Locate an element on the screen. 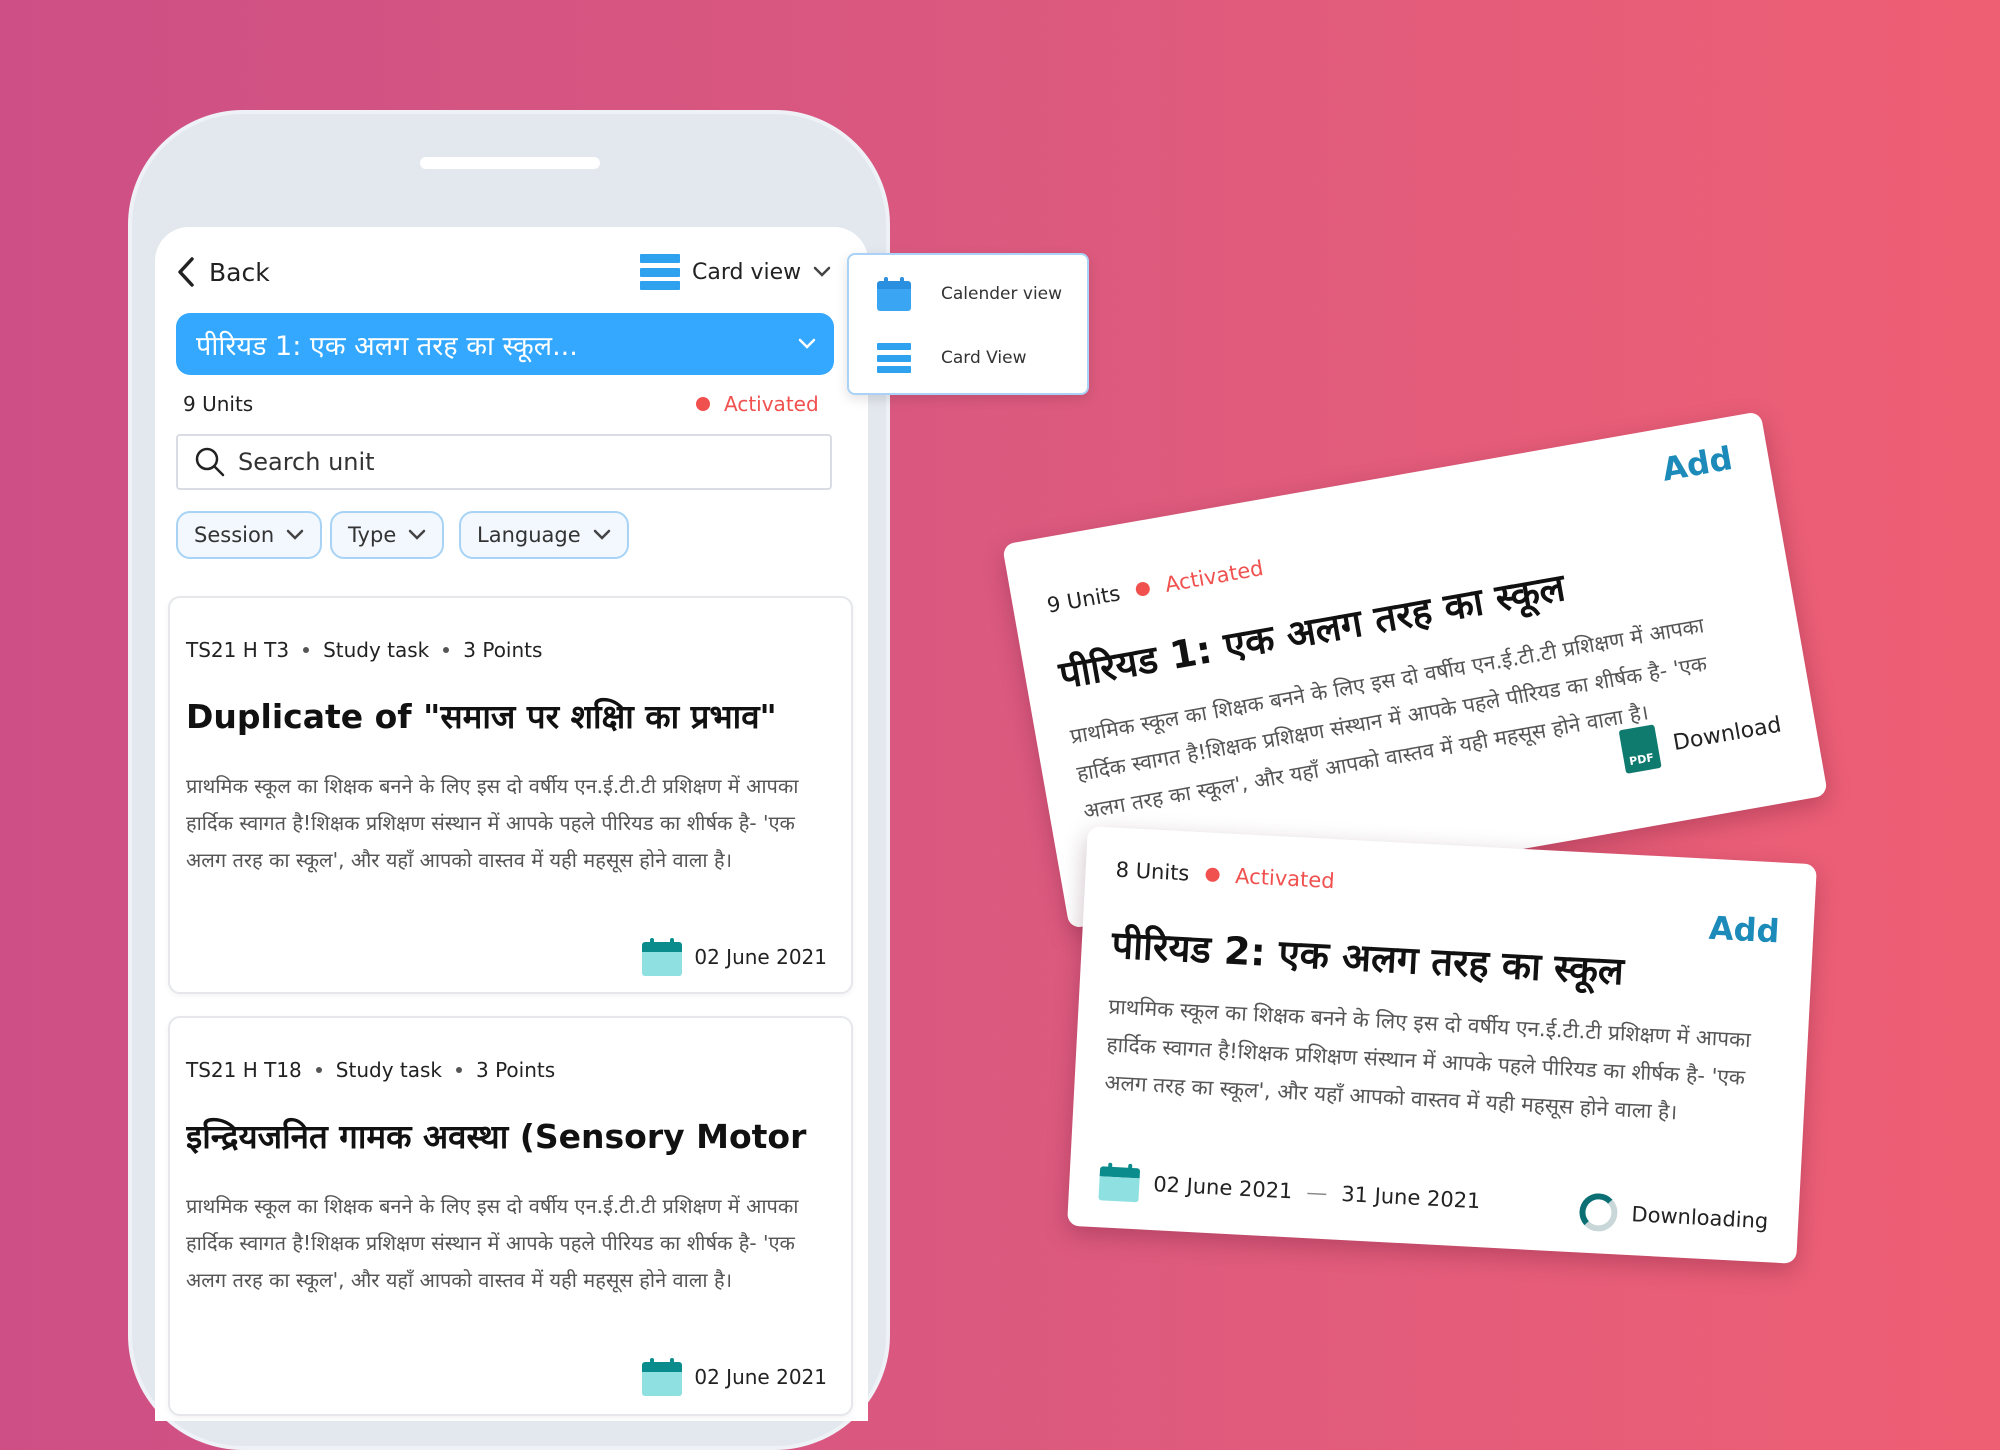  date-start: 02 June 2021 is located at coordinates (1223, 1188).